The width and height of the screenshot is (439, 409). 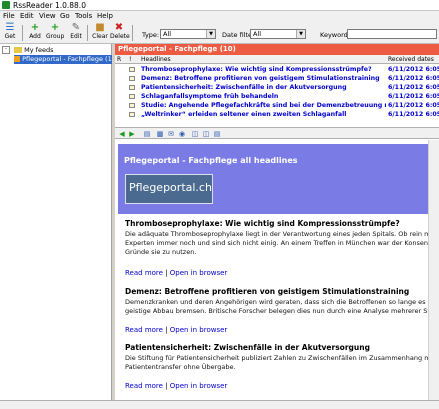 I want to click on menu-file: File, so click(x=9, y=16).